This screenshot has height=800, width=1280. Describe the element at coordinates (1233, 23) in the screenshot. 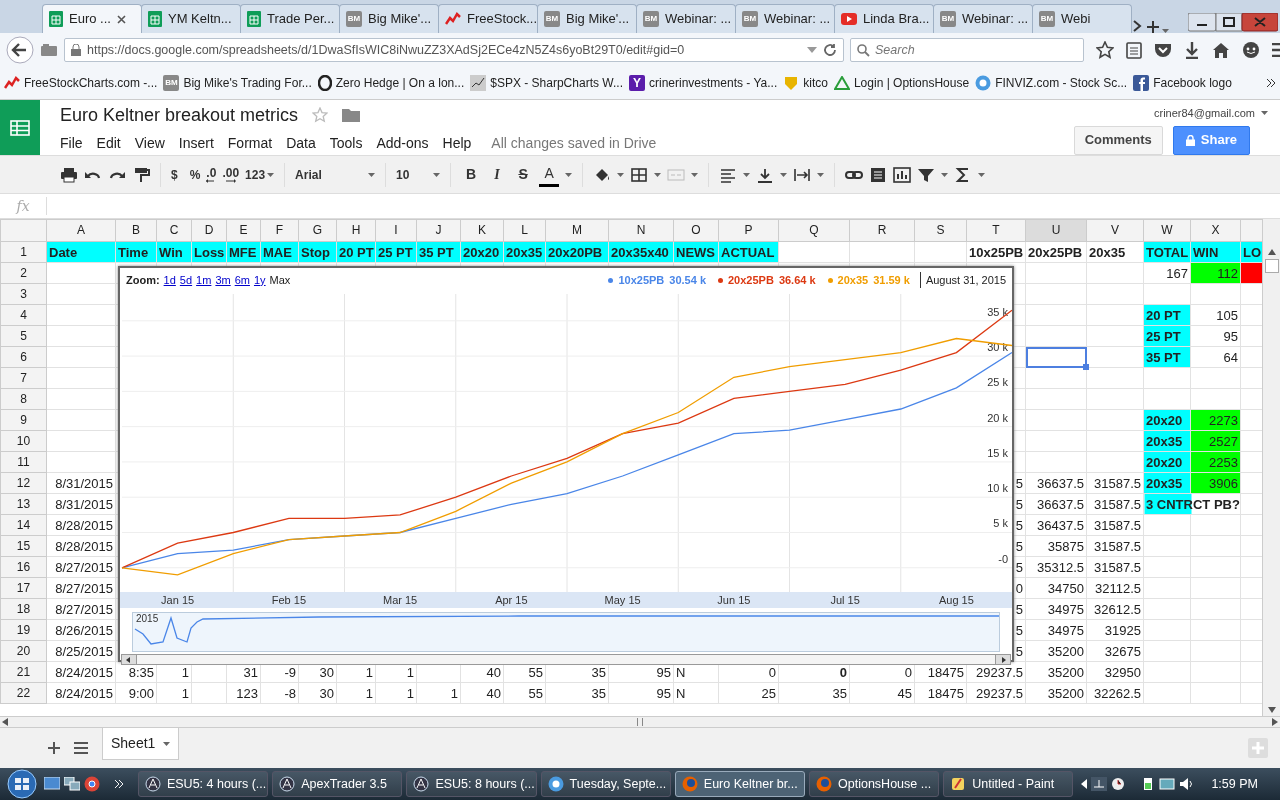

I see `window-controls-icon` at that location.